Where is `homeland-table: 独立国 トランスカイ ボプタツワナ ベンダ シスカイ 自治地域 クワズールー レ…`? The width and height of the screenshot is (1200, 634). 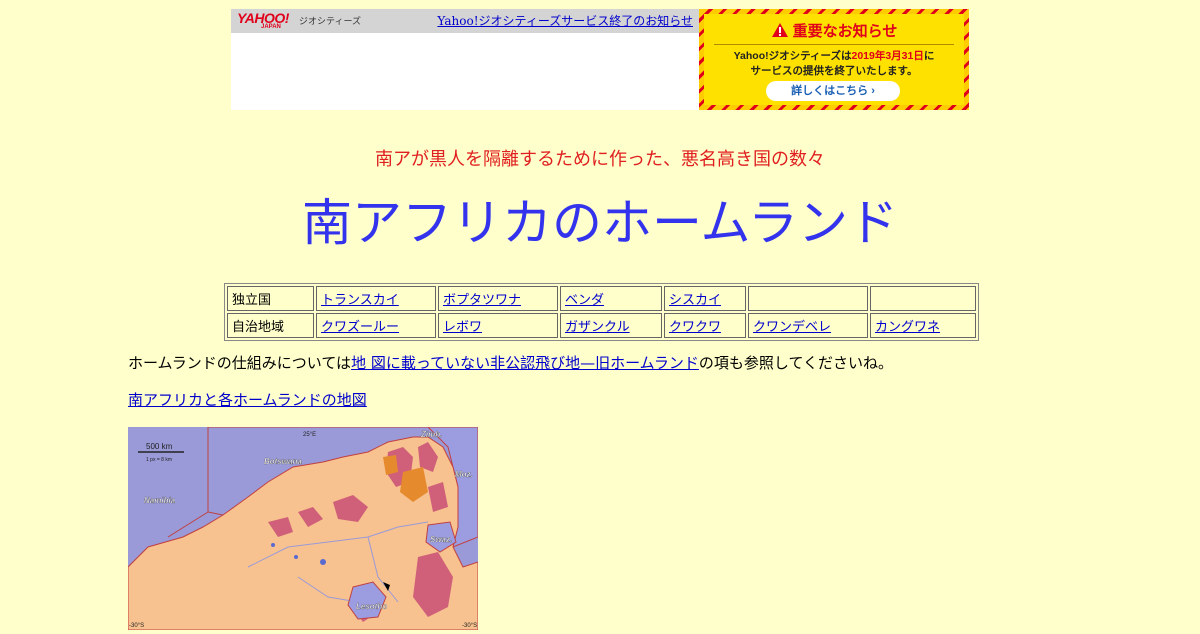 homeland-table: 独立国 トランスカイ ボプタツワナ ベンダ シスカイ 自治地域 クワズールー レ… is located at coordinates (601, 312).